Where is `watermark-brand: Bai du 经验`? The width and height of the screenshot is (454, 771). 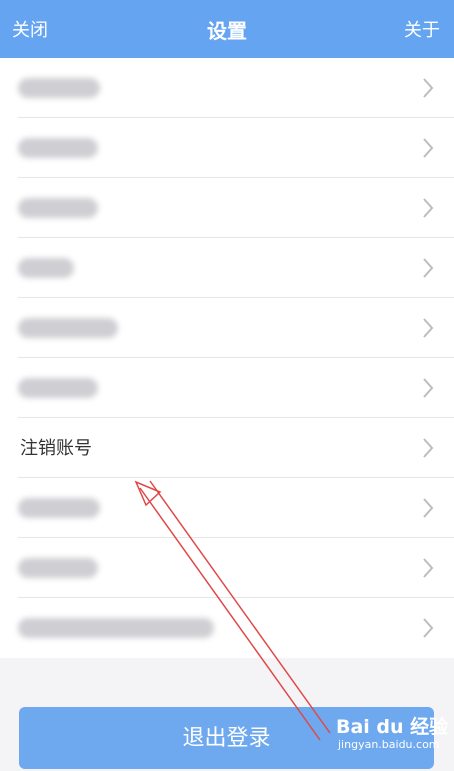
watermark-brand: Bai du 经验 is located at coordinates (392, 727).